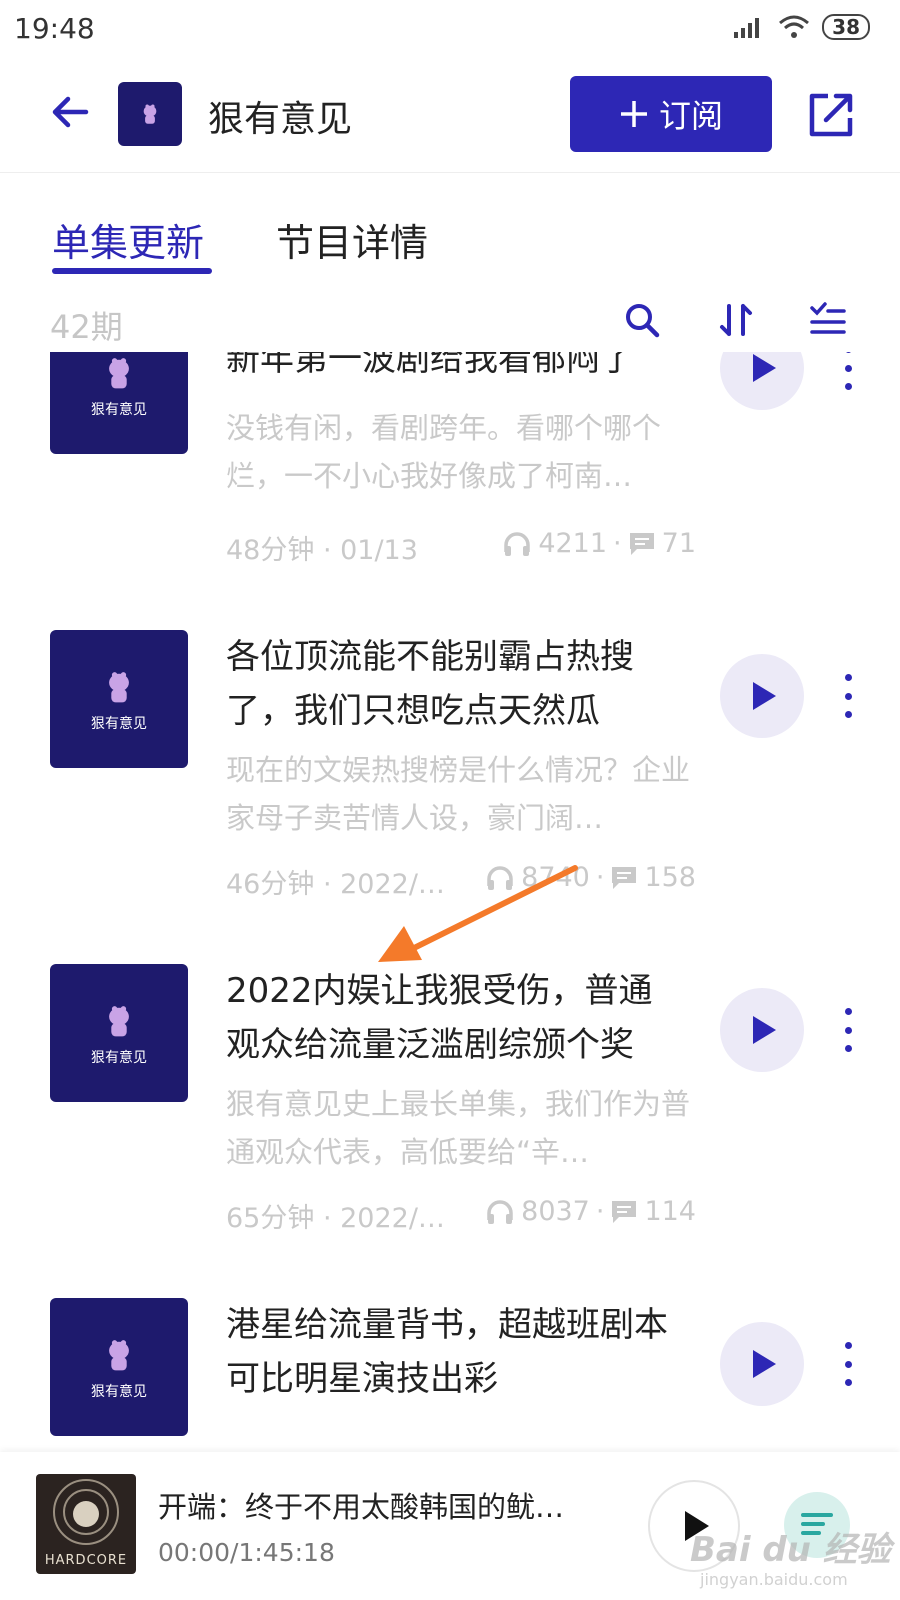  Describe the element at coordinates (794, 26) in the screenshot. I see `wifi-icon` at that location.